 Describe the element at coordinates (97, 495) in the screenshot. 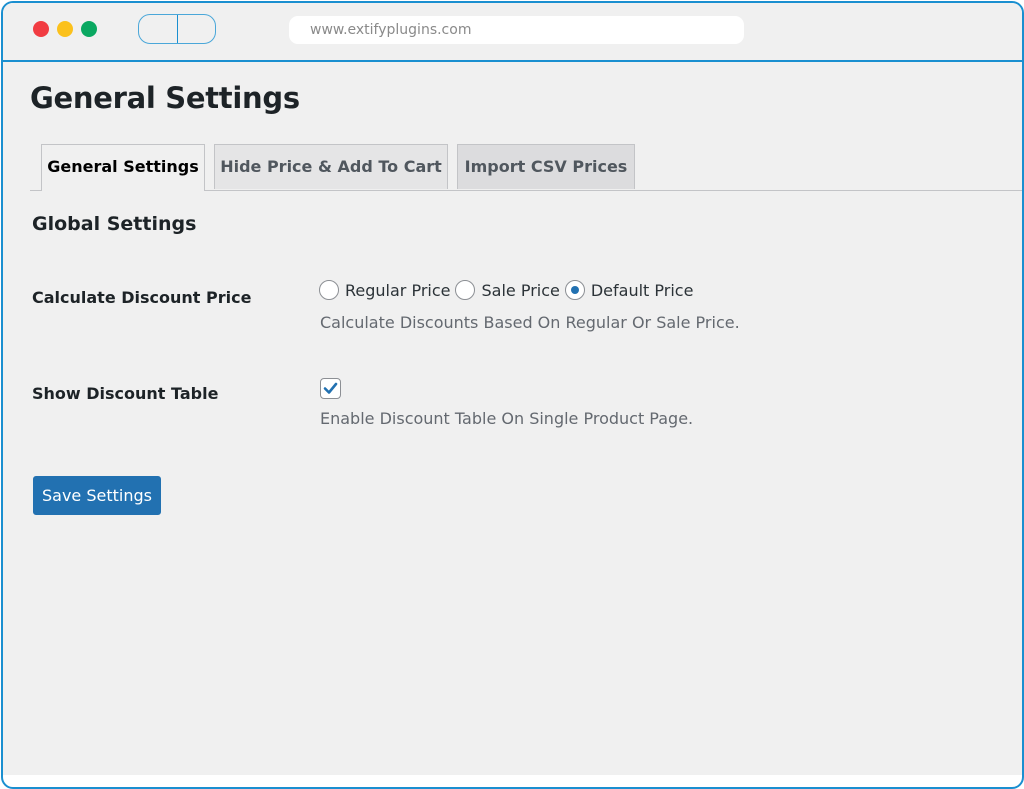

I see `save-settings-button: Save Settings` at that location.